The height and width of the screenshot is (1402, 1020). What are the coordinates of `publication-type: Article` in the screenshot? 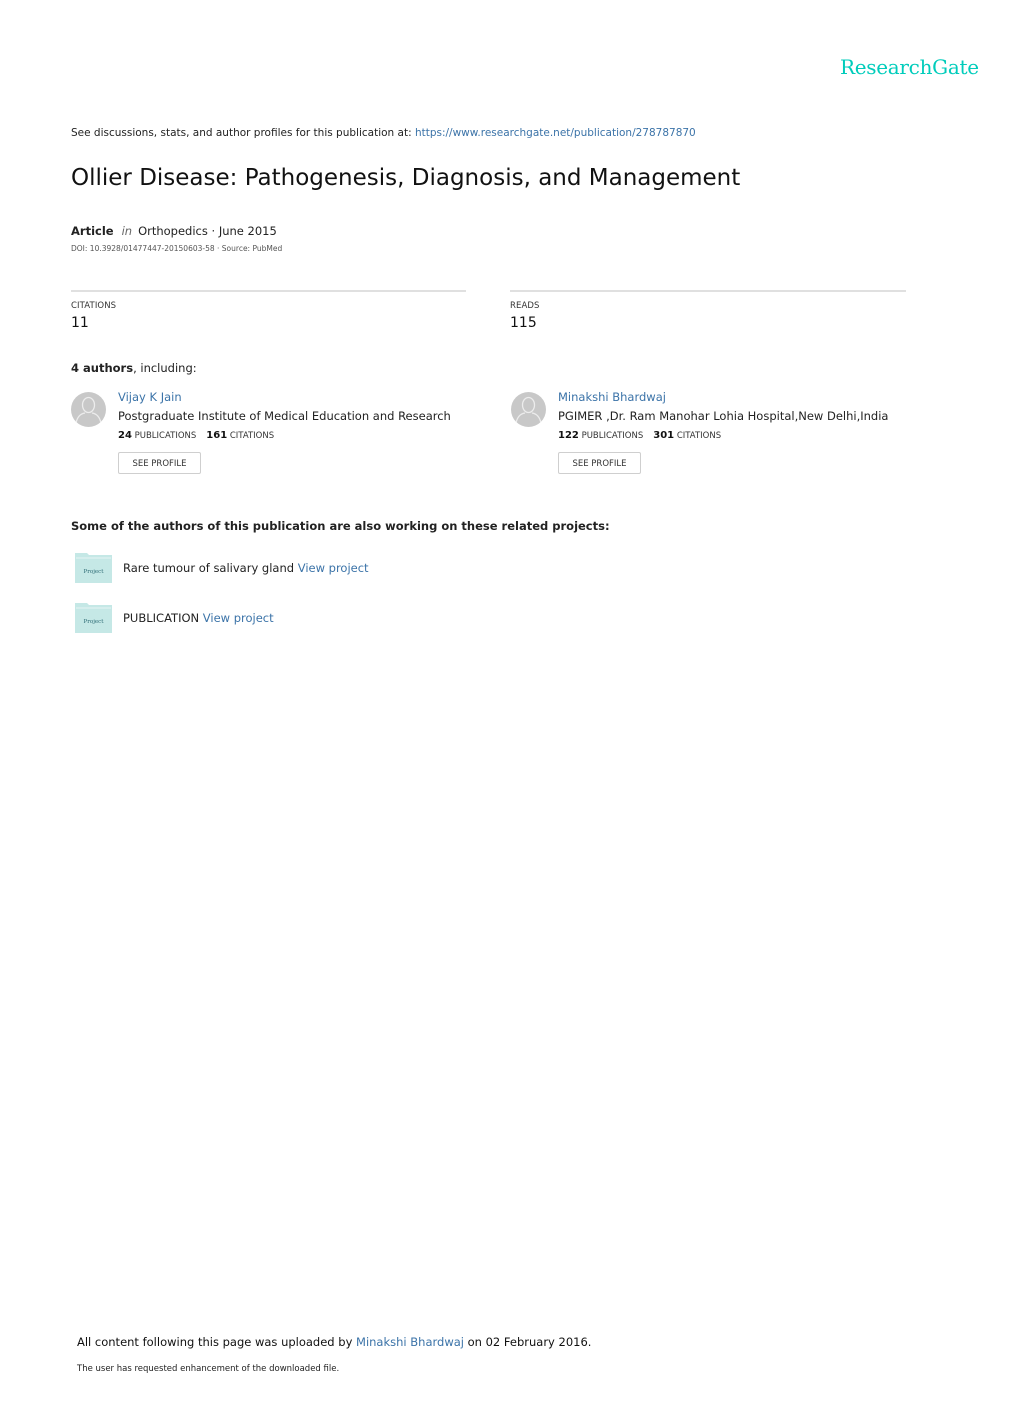 It's located at (92, 231).